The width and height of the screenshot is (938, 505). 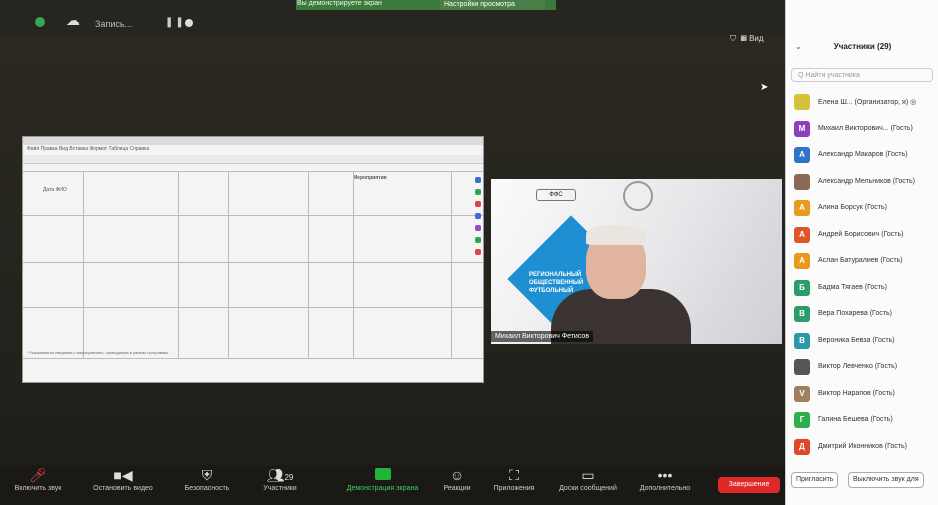 What do you see at coordinates (40, 22) in the screenshot?
I see `recording-indicator-icon` at bounding box center [40, 22].